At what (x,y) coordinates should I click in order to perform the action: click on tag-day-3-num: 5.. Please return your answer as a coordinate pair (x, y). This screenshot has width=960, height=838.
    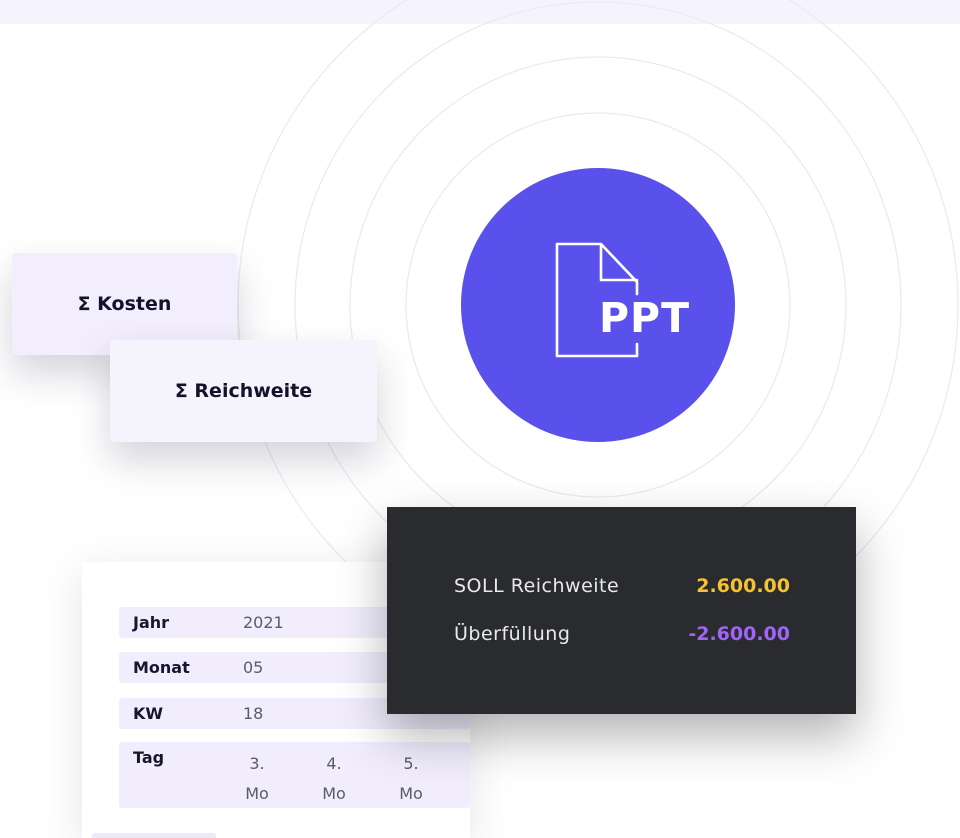
    Looking at the image, I should click on (411, 763).